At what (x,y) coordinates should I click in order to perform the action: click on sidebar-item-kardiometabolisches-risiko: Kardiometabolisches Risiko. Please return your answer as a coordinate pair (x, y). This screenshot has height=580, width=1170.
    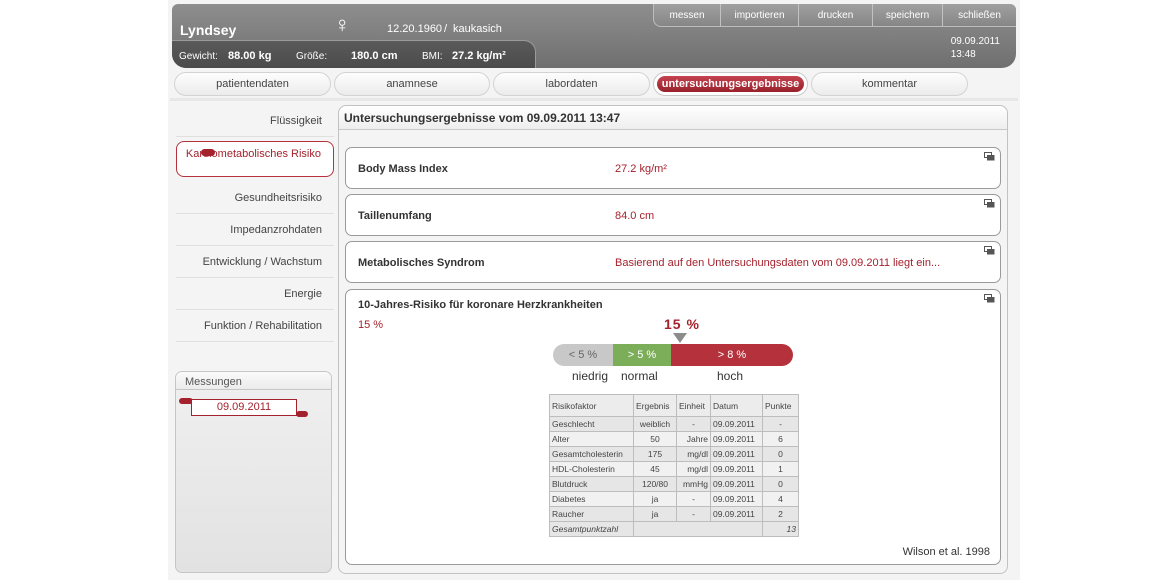
    Looking at the image, I should click on (255, 159).